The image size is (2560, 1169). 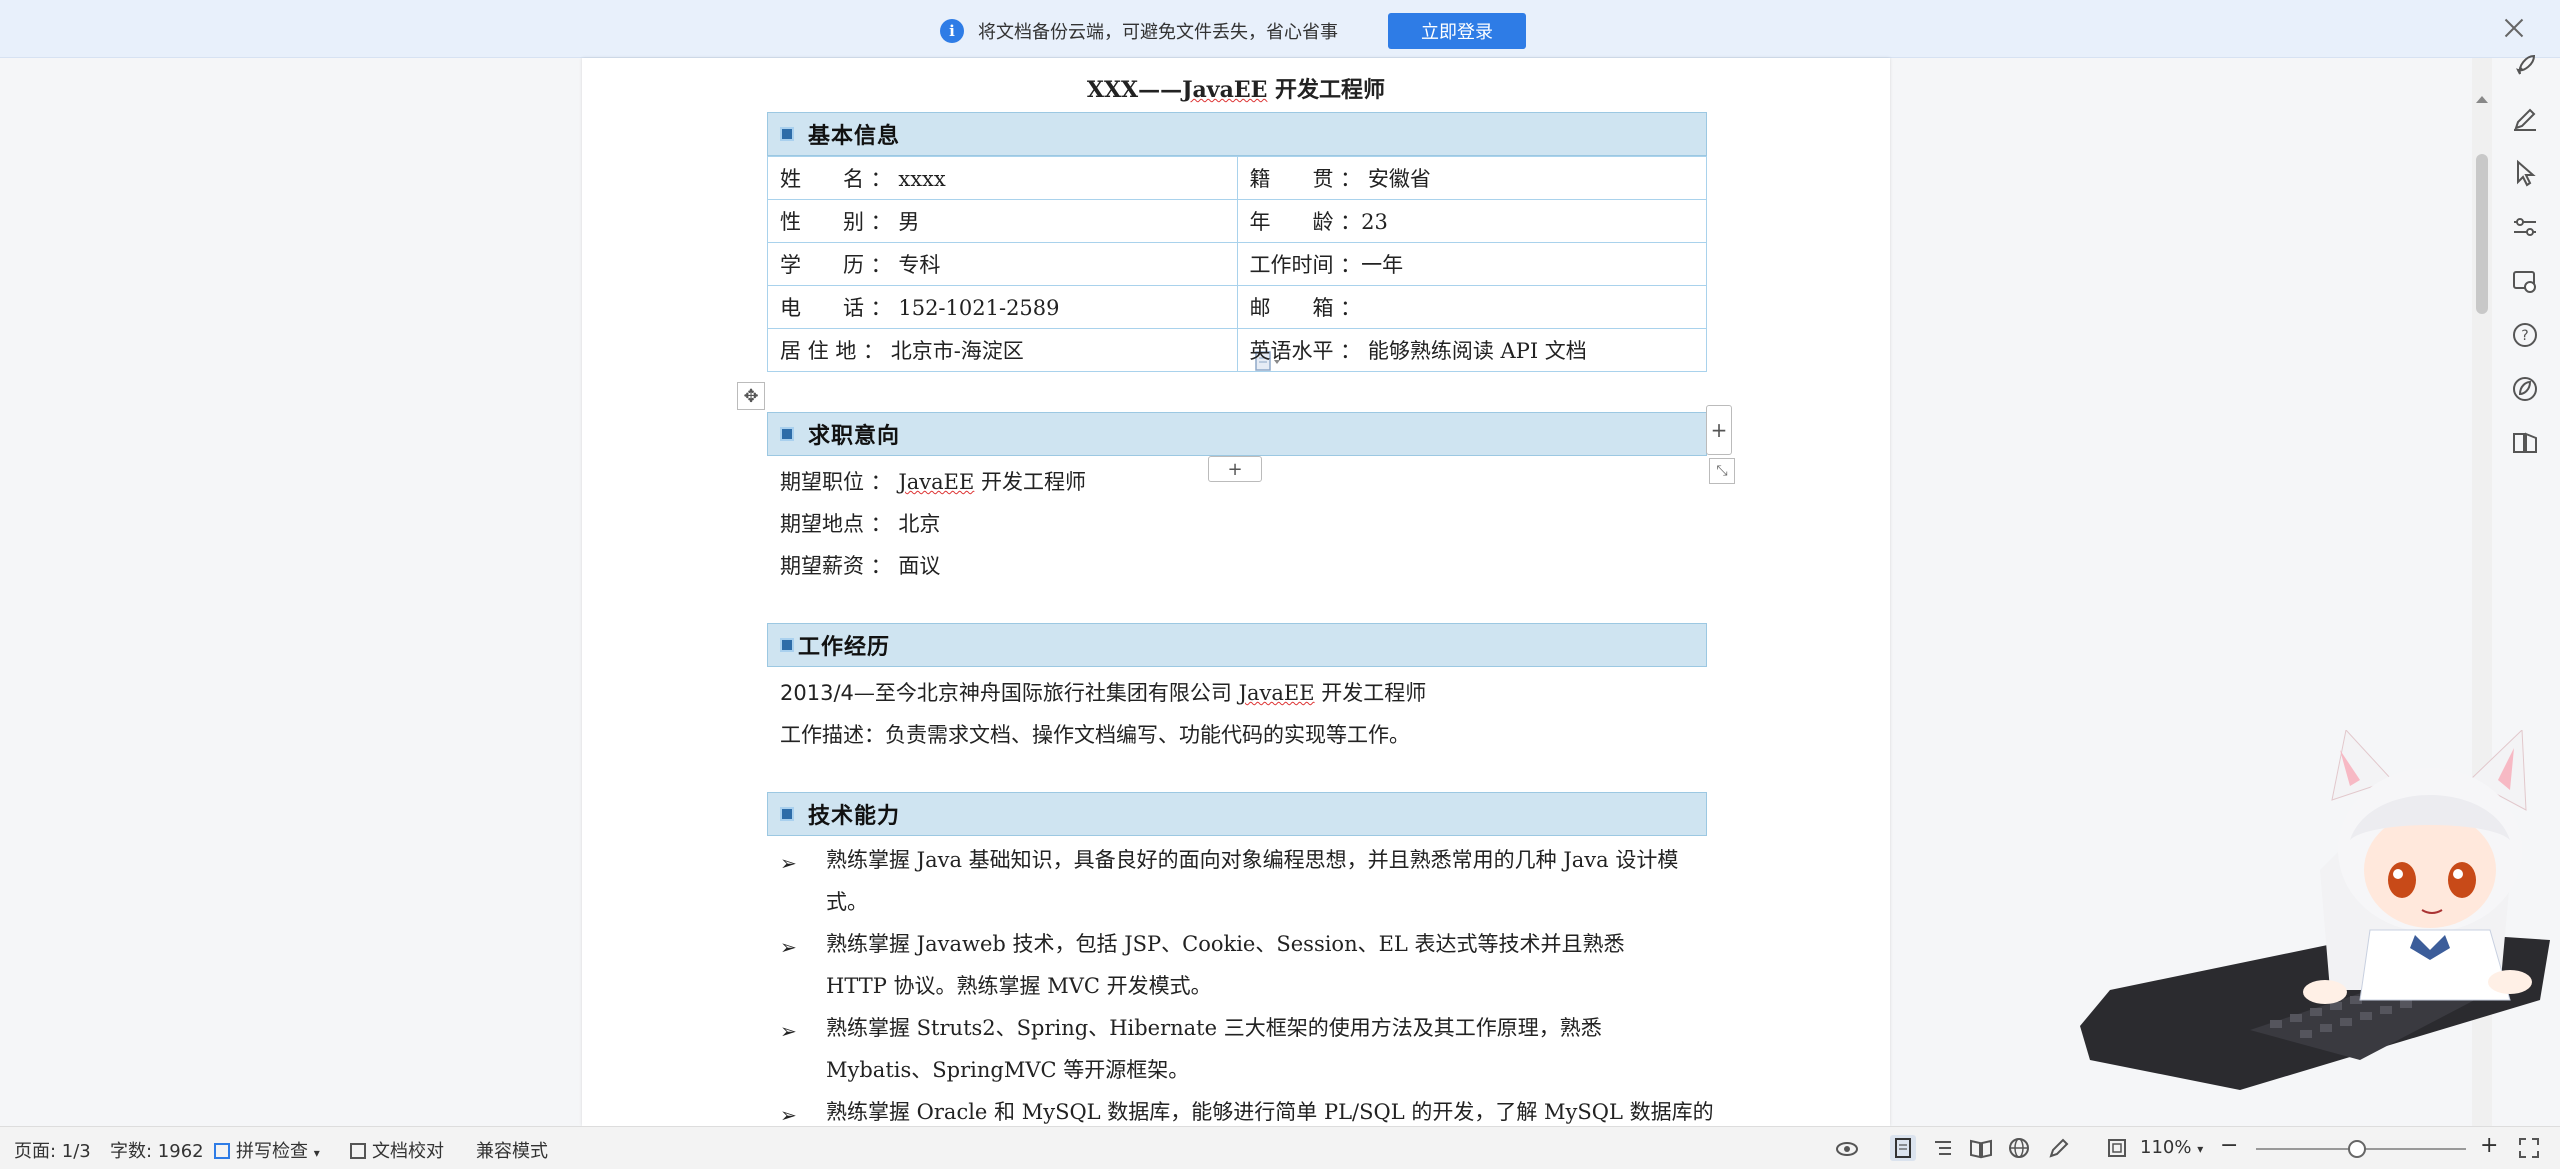 What do you see at coordinates (1471, 264) in the screenshot?
I see `table-cell: 工作时间 ：一年` at bounding box center [1471, 264].